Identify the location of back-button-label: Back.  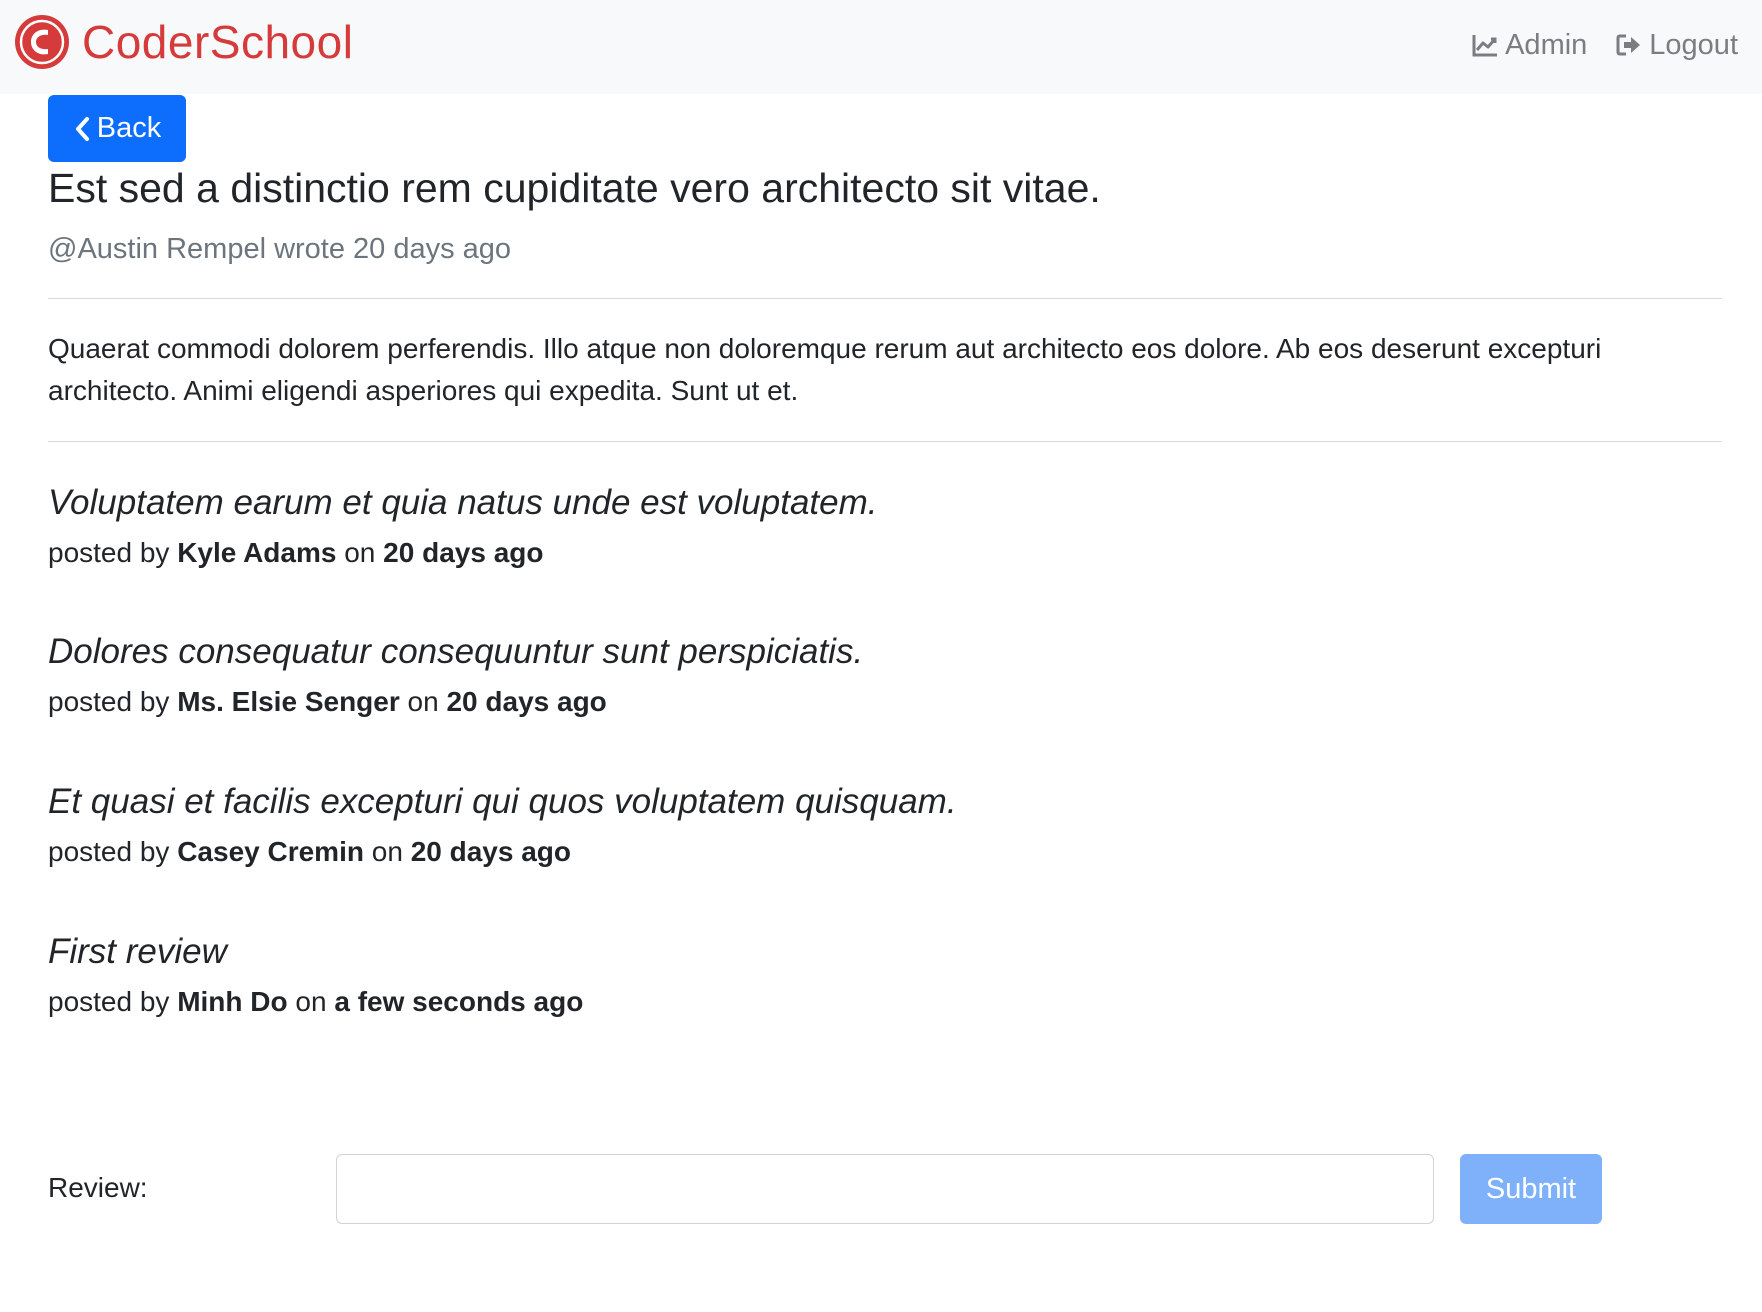
(129, 128).